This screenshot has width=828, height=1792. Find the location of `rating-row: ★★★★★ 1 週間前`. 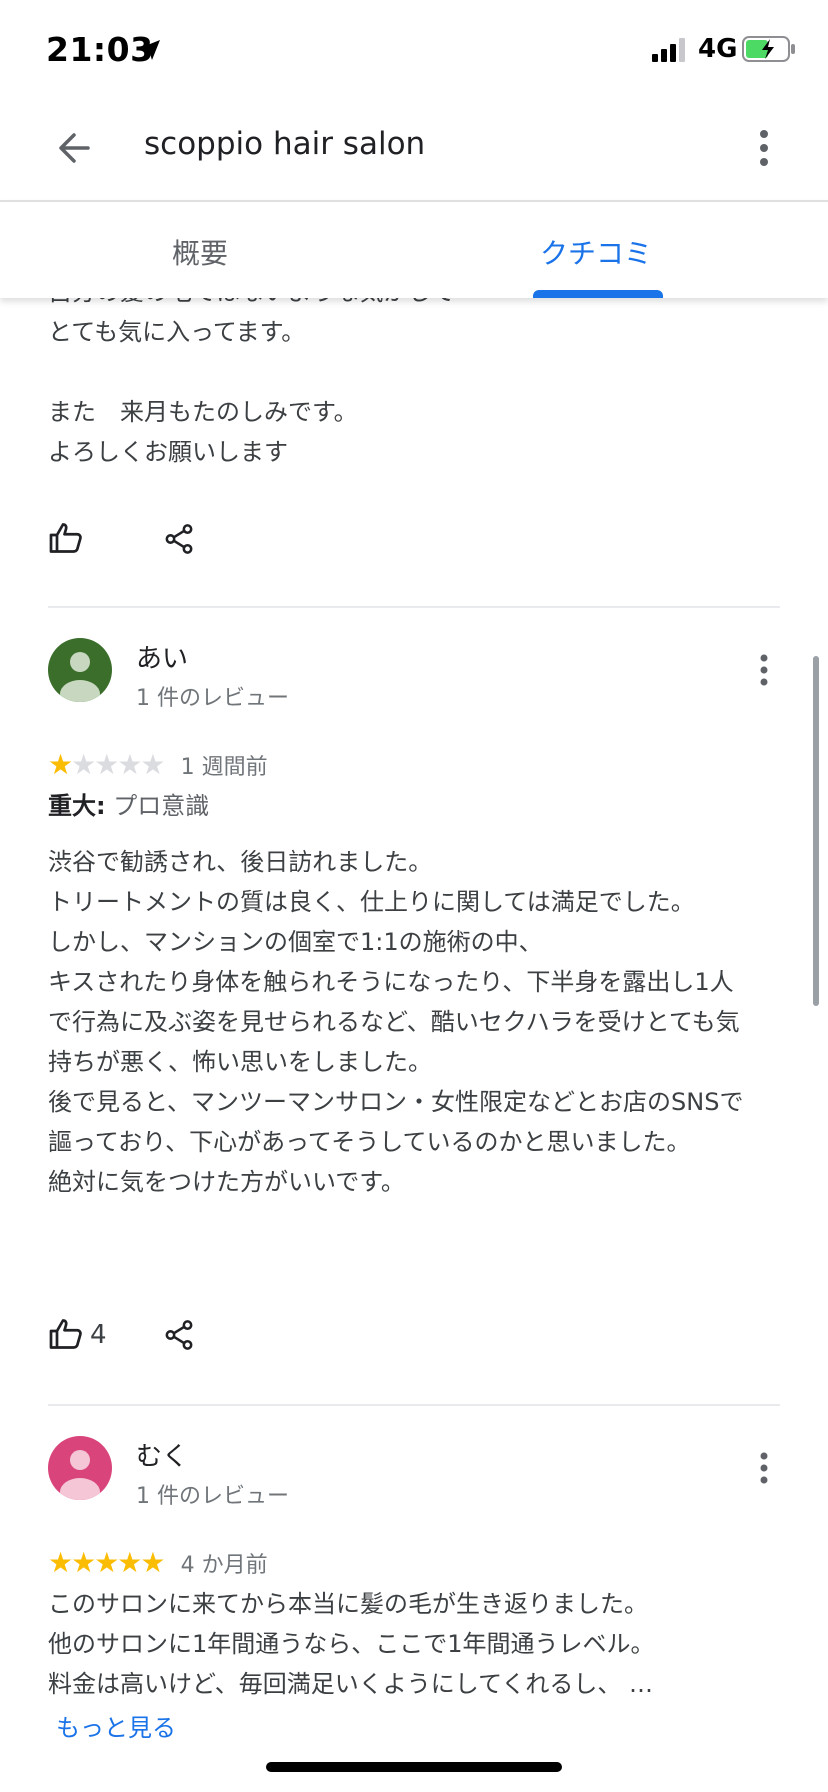

rating-row: ★★★★★ 1 週間前 is located at coordinates (158, 764).